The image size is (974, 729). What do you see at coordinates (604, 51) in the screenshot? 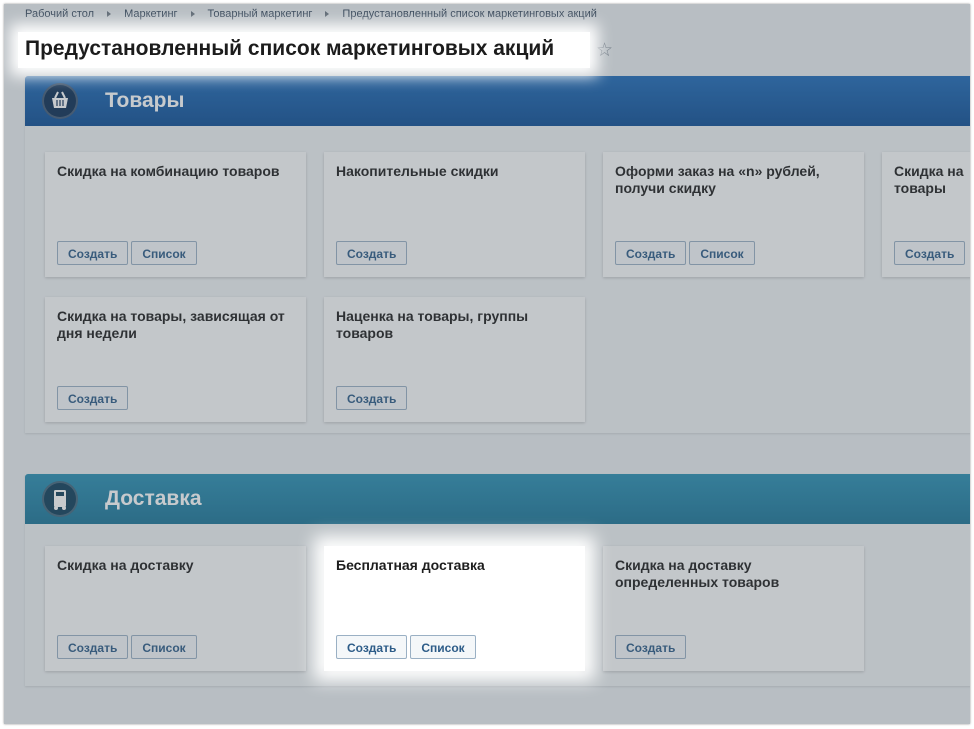
I see `star-icon: ☆` at bounding box center [604, 51].